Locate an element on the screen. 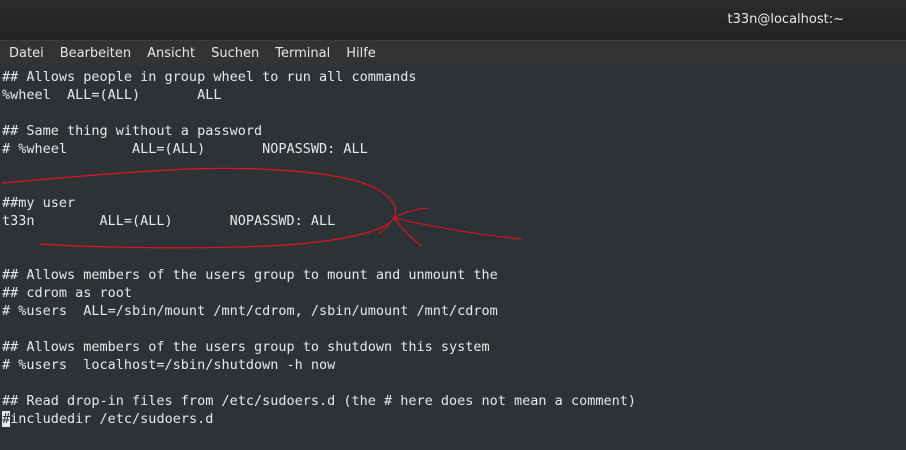  menu-ansicht: Ansicht is located at coordinates (171, 53).